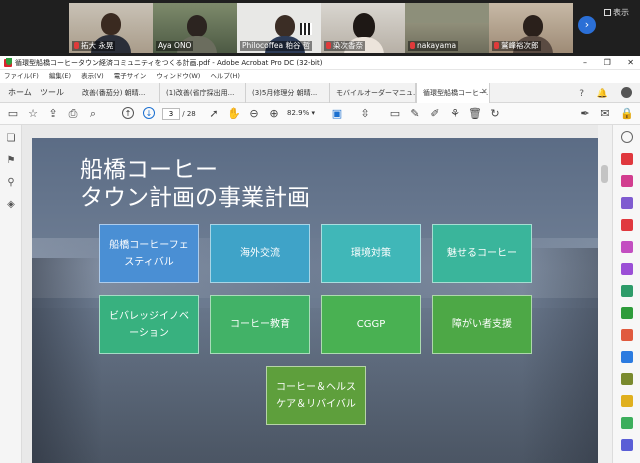 This screenshot has height=463, width=640. What do you see at coordinates (9, 61) in the screenshot?
I see `shield-icon` at bounding box center [9, 61].